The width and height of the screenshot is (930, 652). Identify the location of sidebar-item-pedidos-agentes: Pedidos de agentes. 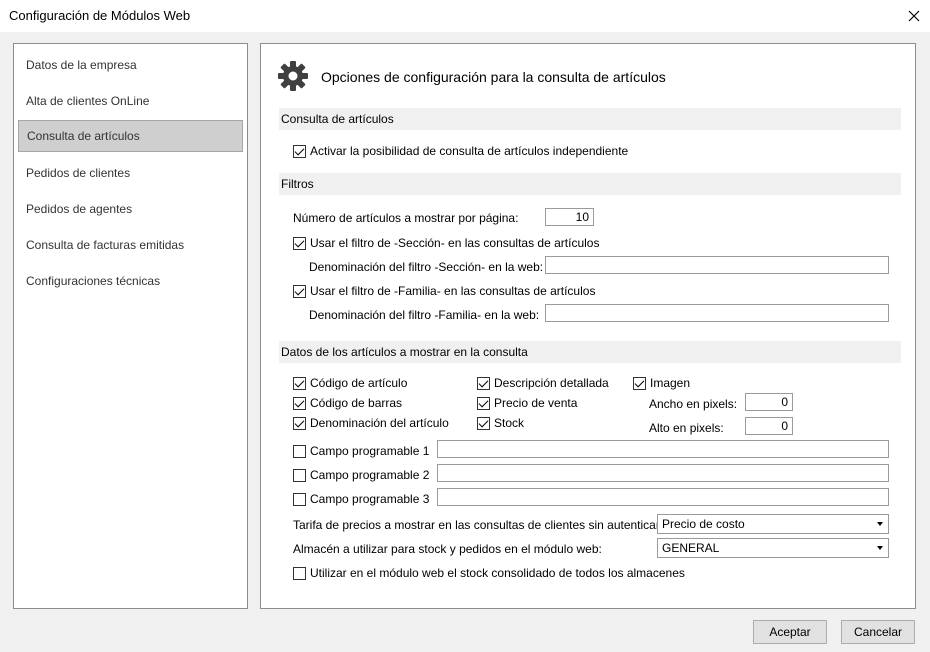
(130, 209).